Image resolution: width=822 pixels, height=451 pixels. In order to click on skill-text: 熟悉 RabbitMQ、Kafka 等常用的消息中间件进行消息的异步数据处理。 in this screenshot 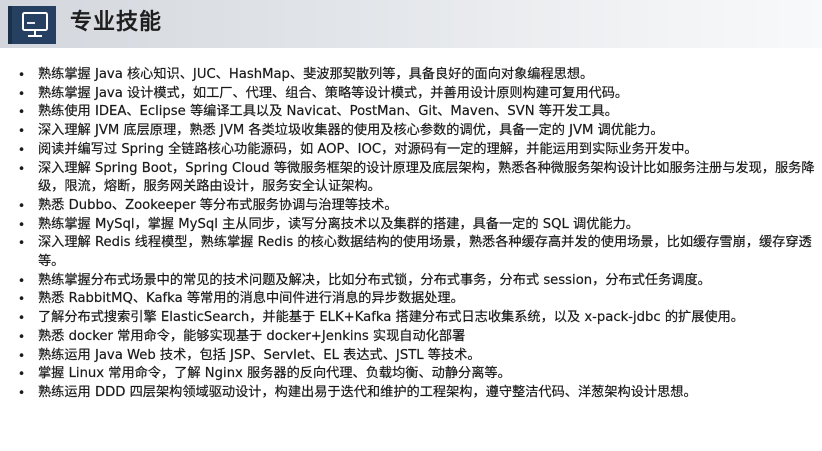, I will do `click(251, 299)`.